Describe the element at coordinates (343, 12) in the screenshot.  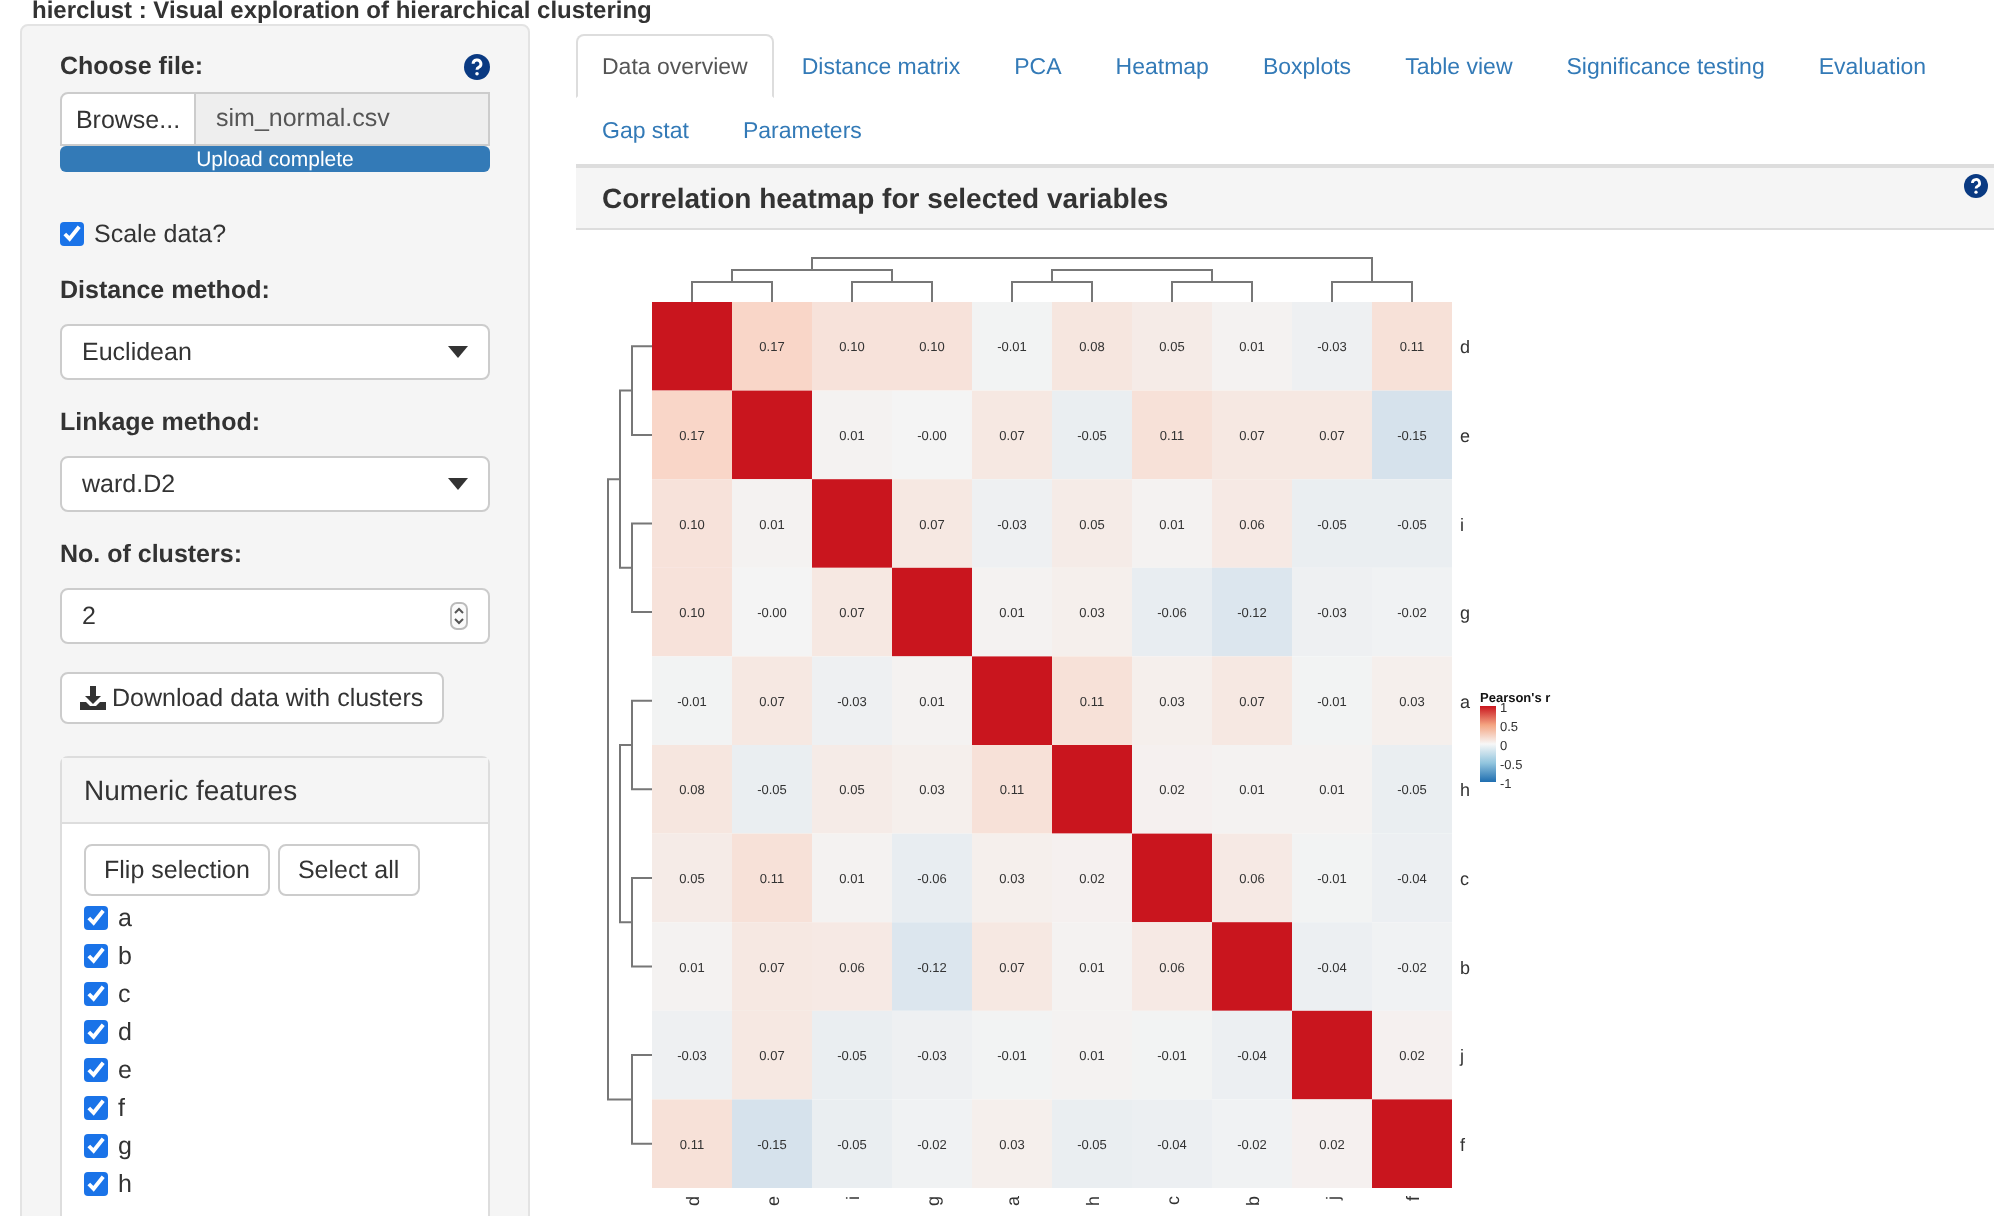
I see `app-title: hierclust : Visual exploration of hierarchical clustering` at that location.